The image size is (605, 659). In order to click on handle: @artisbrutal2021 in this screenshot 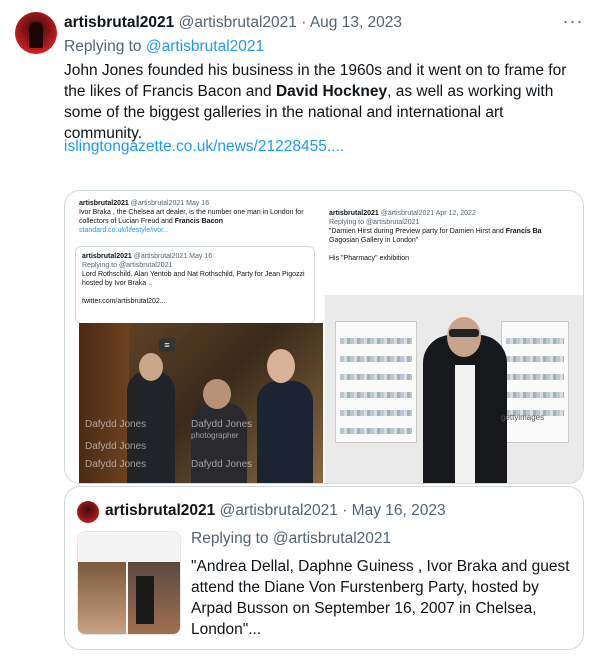, I will do `click(238, 22)`.